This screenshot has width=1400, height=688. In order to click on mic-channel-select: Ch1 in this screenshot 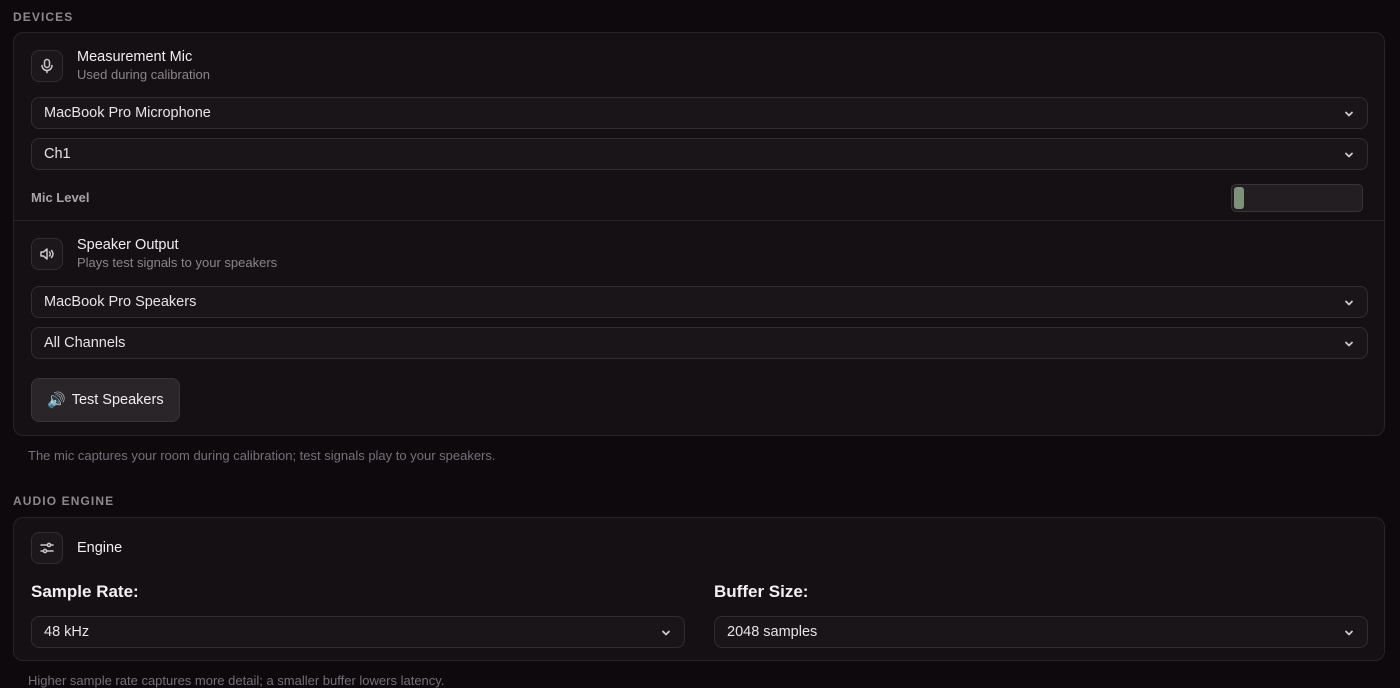, I will do `click(699, 154)`.